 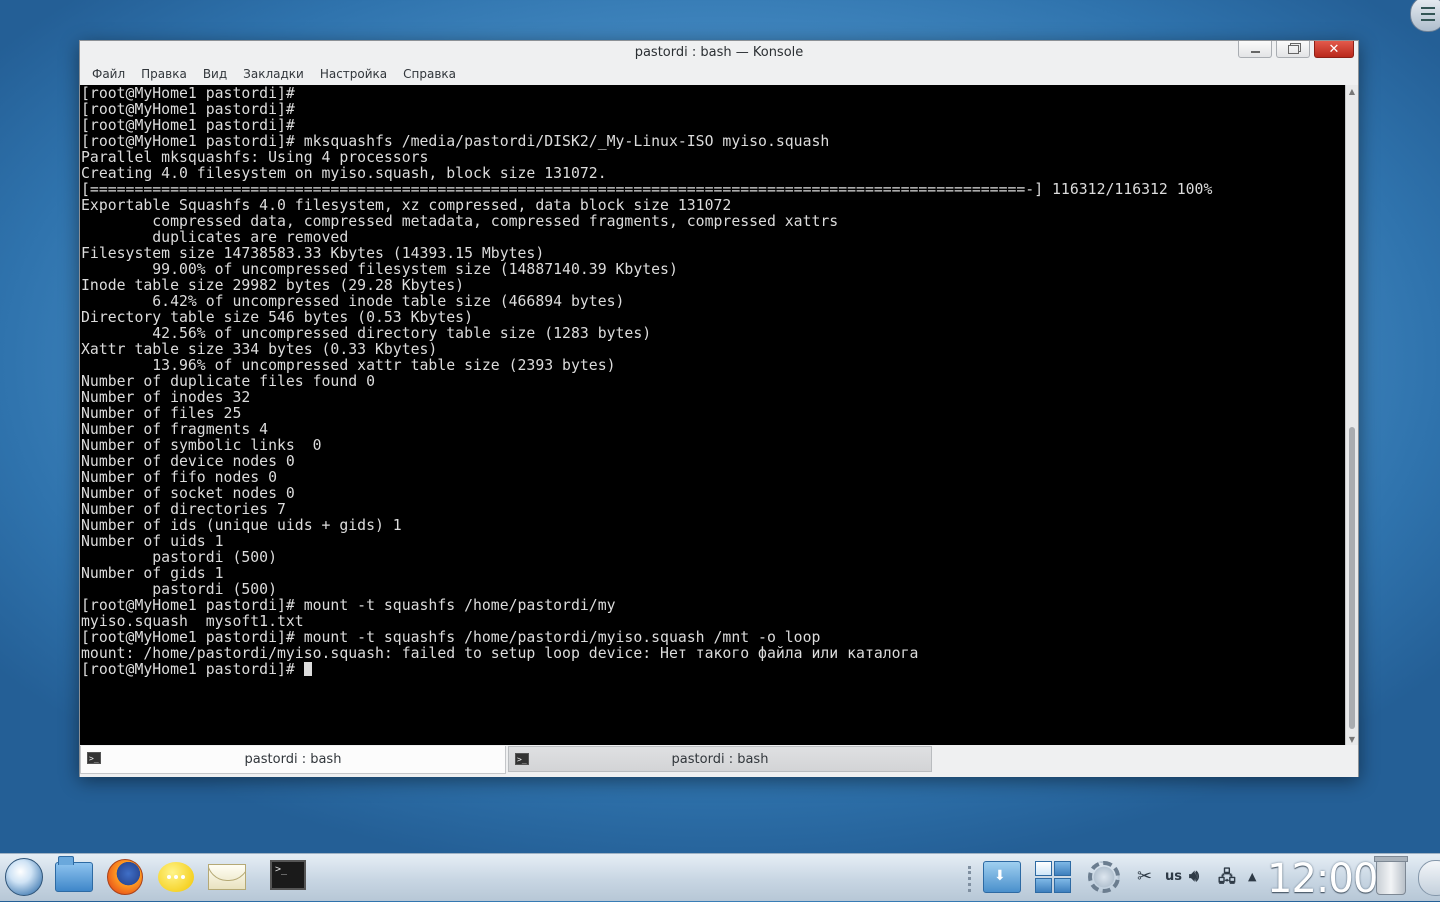 I want to click on mail-icon, so click(x=227, y=877).